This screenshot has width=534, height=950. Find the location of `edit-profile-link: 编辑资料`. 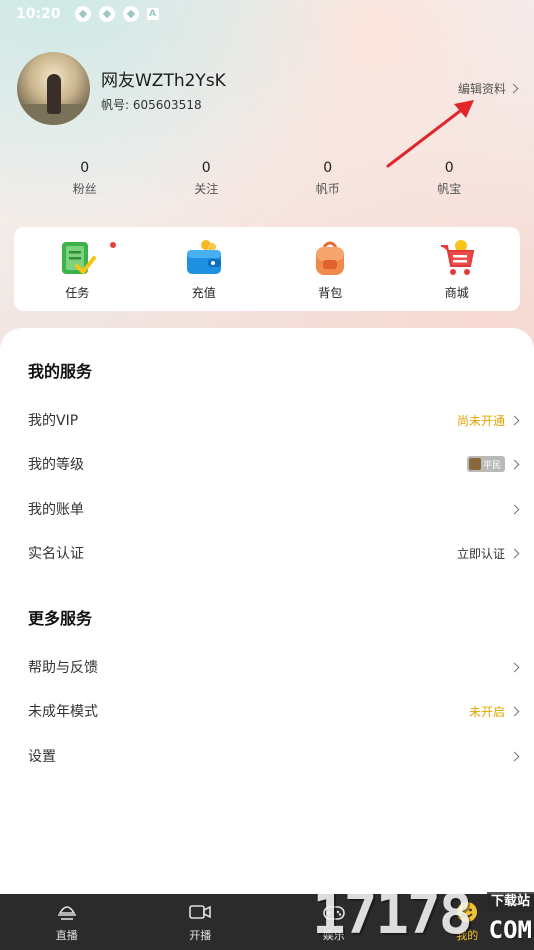

edit-profile-link: 编辑资料 is located at coordinates (488, 88).